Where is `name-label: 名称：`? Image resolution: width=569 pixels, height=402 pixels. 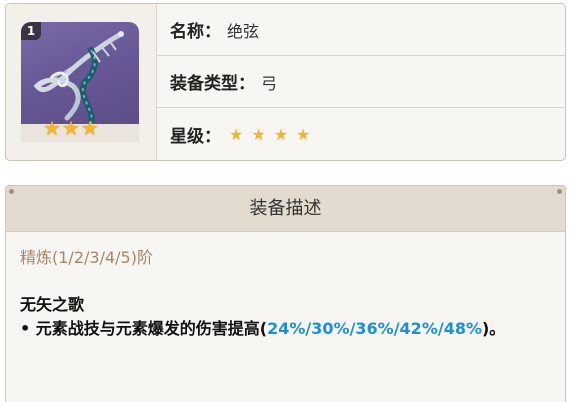
name-label: 名称： is located at coordinates (195, 32).